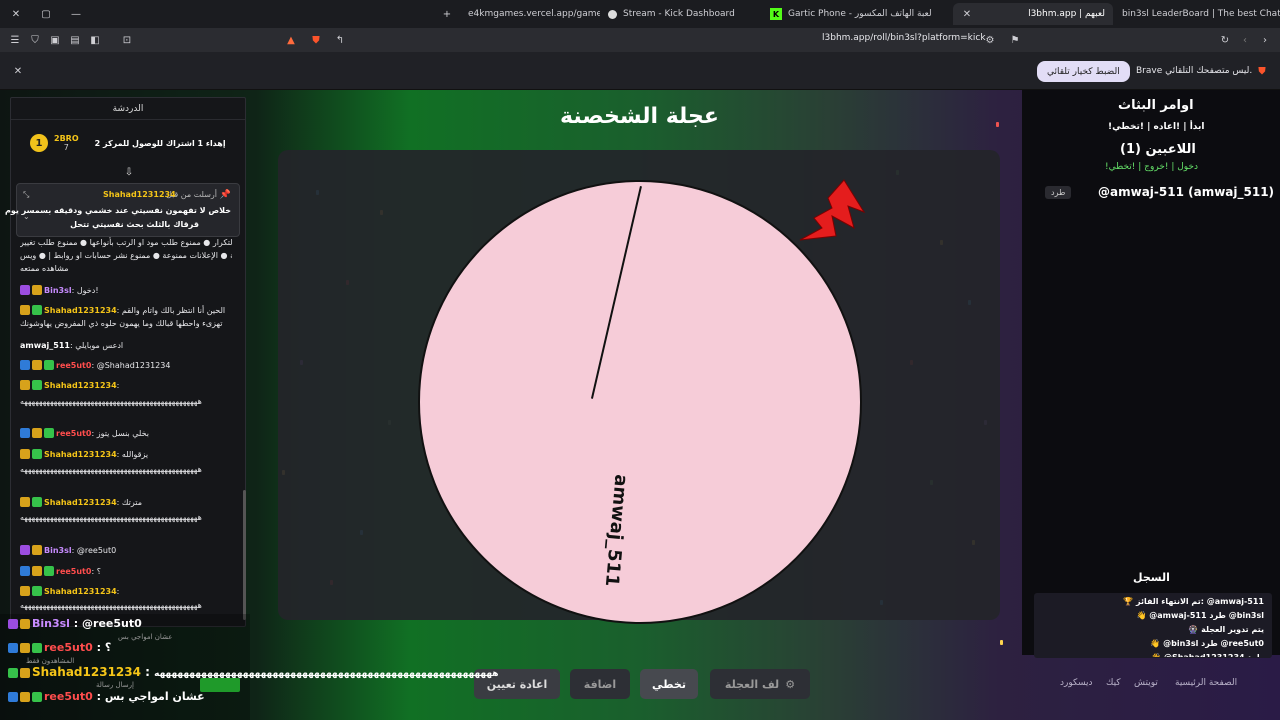  What do you see at coordinates (108, 647) in the screenshot?
I see `overlay-text: ؟` at bounding box center [108, 647].